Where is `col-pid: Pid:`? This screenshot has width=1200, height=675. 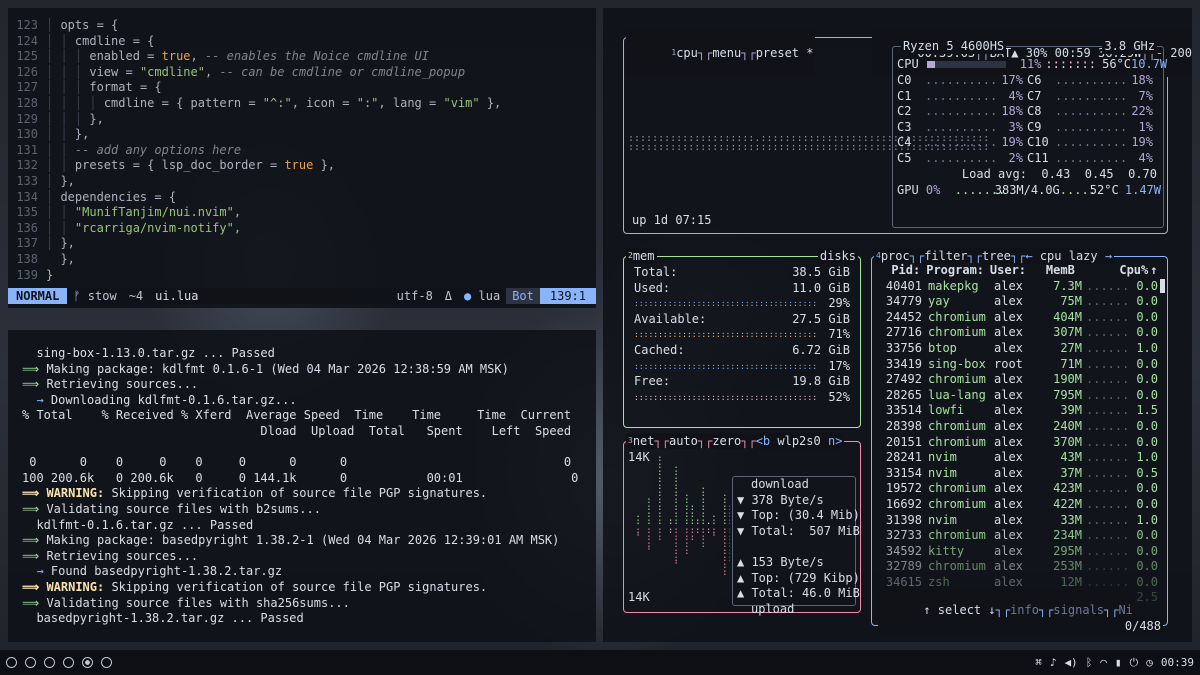 col-pid: Pid: is located at coordinates (899, 271).